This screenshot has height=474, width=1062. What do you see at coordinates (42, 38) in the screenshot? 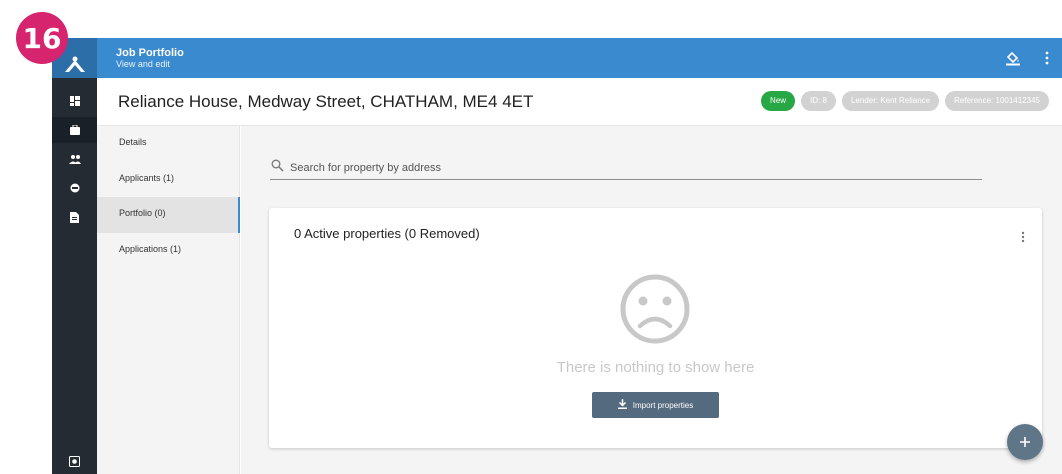
I see `step-number-badge: 16` at bounding box center [42, 38].